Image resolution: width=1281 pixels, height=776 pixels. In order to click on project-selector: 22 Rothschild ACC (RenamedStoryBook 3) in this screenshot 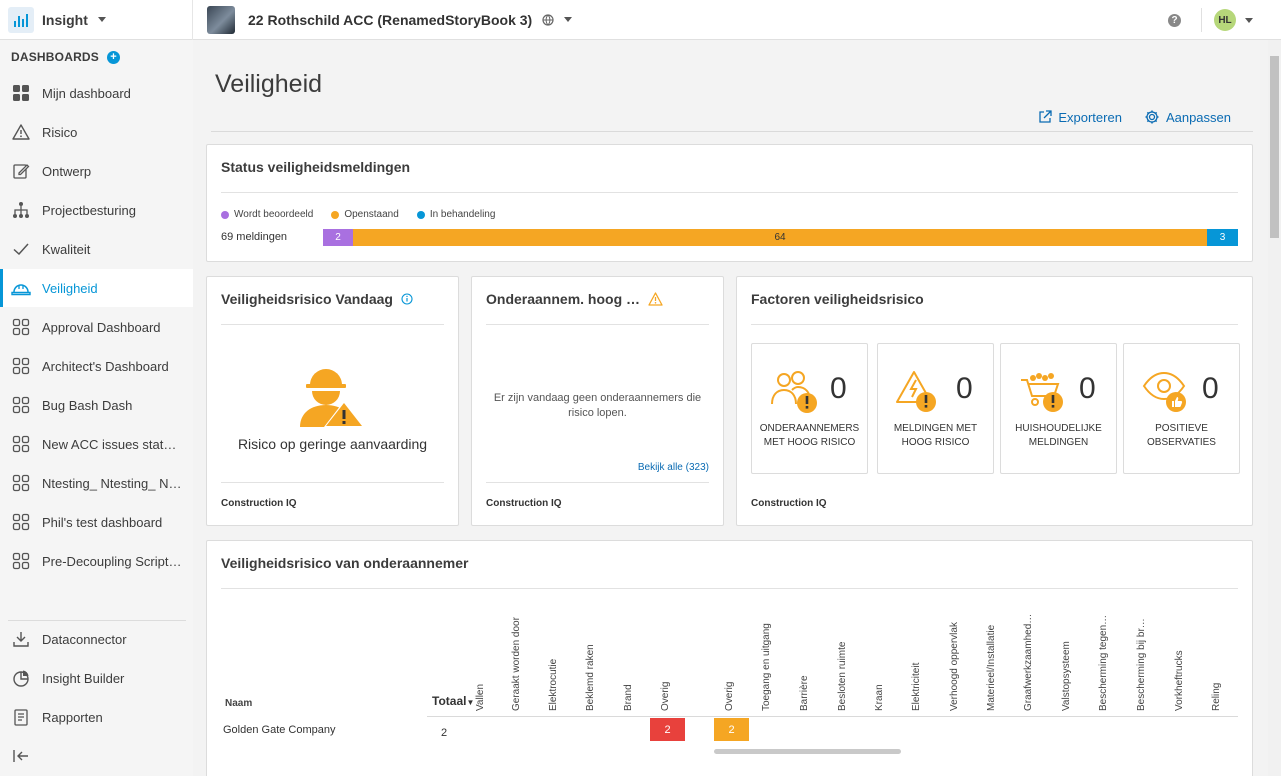, I will do `click(383, 19)`.